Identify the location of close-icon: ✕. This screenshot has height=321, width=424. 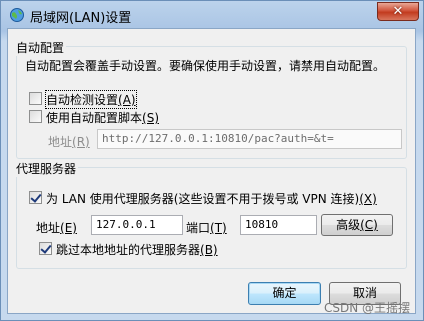
(398, 11).